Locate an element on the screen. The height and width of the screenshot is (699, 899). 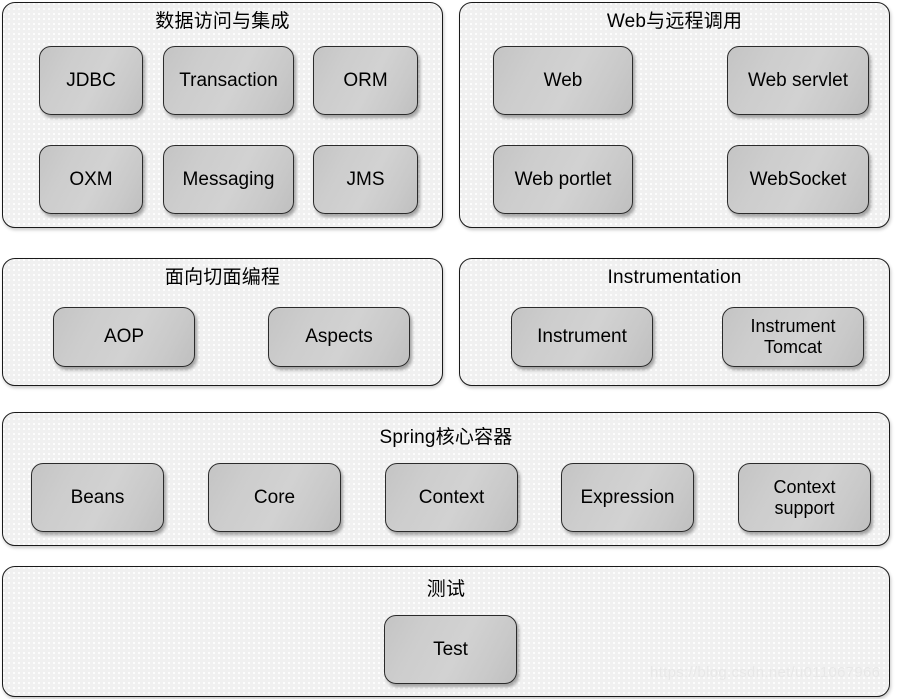
module-box-core: Core is located at coordinates (274, 497).